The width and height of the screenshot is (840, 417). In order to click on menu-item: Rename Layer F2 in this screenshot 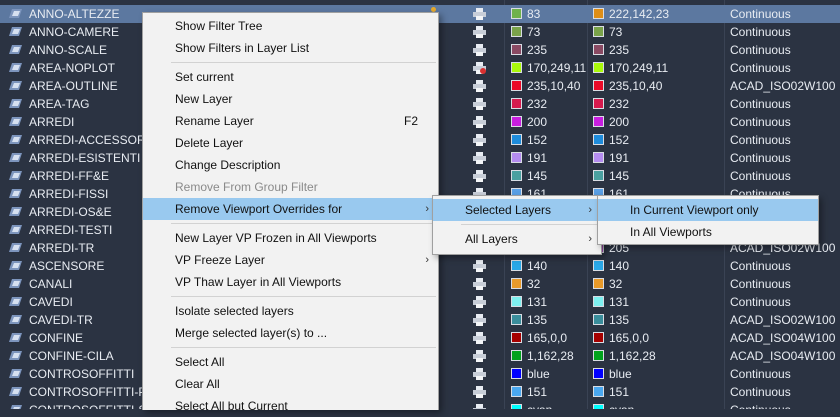, I will do `click(290, 121)`.